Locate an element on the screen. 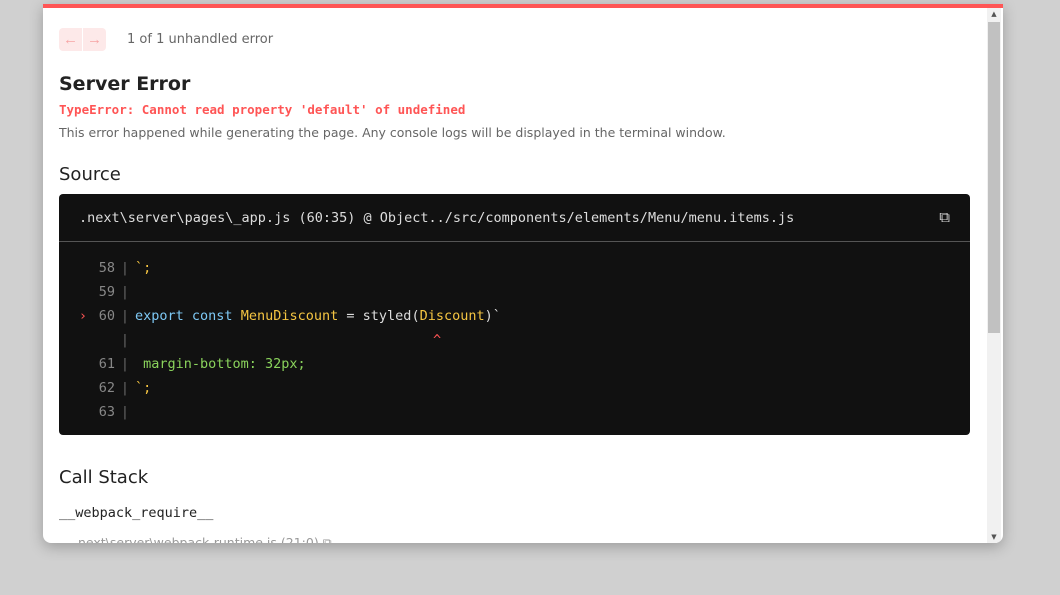 The height and width of the screenshot is (595, 1060). stack-frame-function: __webpack_require__ is located at coordinates (136, 513).